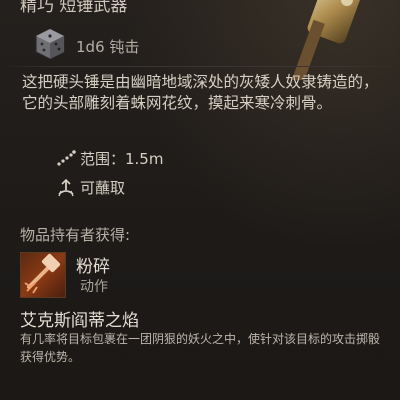  What do you see at coordinates (66, 187) in the screenshot?
I see `dippable-icon` at bounding box center [66, 187].